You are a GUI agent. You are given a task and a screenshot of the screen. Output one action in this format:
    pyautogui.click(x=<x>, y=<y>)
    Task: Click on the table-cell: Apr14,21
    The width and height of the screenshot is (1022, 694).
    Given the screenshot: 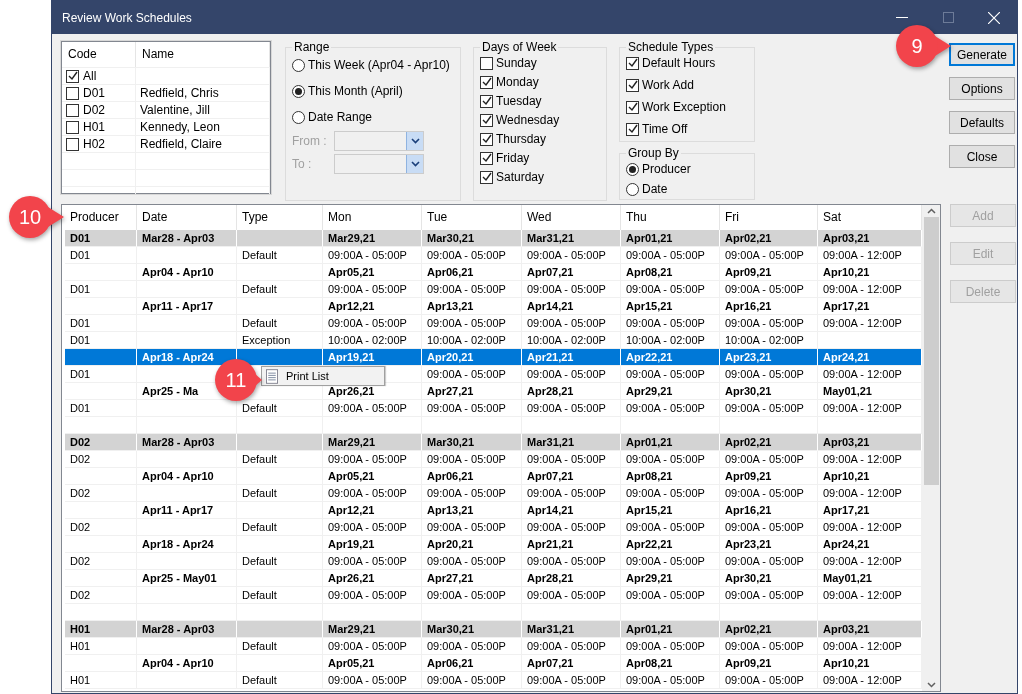 What is the action you would take?
    pyautogui.click(x=571, y=510)
    